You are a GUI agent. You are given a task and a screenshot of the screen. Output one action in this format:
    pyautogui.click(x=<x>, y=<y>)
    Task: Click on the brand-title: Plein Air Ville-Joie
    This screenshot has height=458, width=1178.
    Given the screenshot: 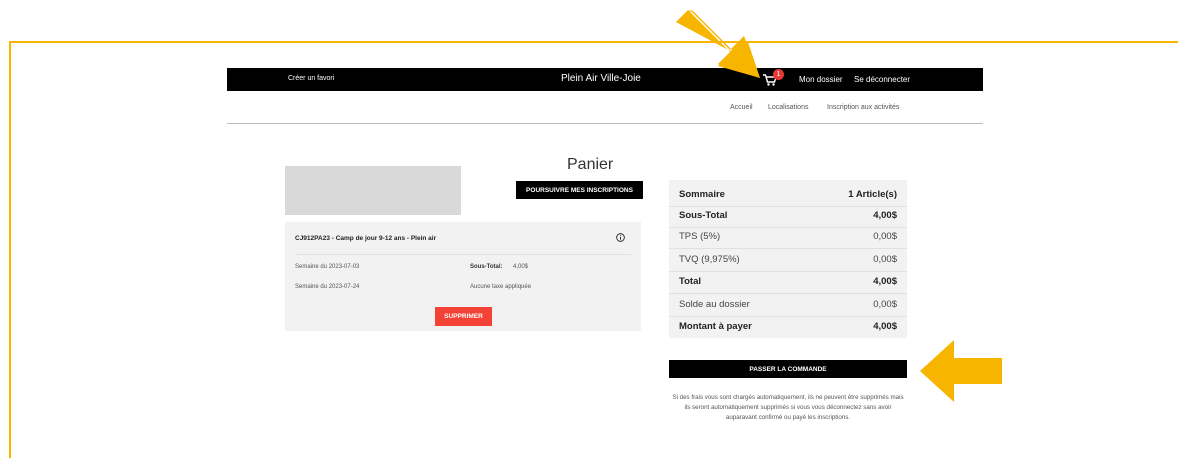 What is the action you would take?
    pyautogui.click(x=601, y=78)
    